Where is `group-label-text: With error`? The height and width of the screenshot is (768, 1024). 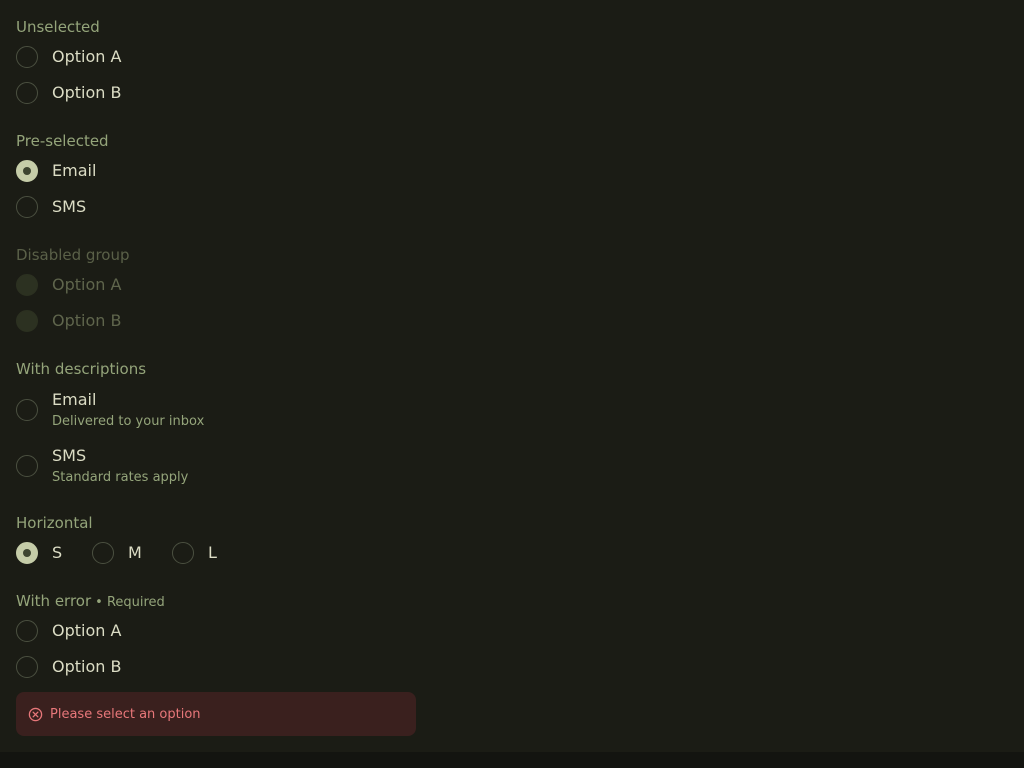 group-label-text: With error is located at coordinates (54, 601).